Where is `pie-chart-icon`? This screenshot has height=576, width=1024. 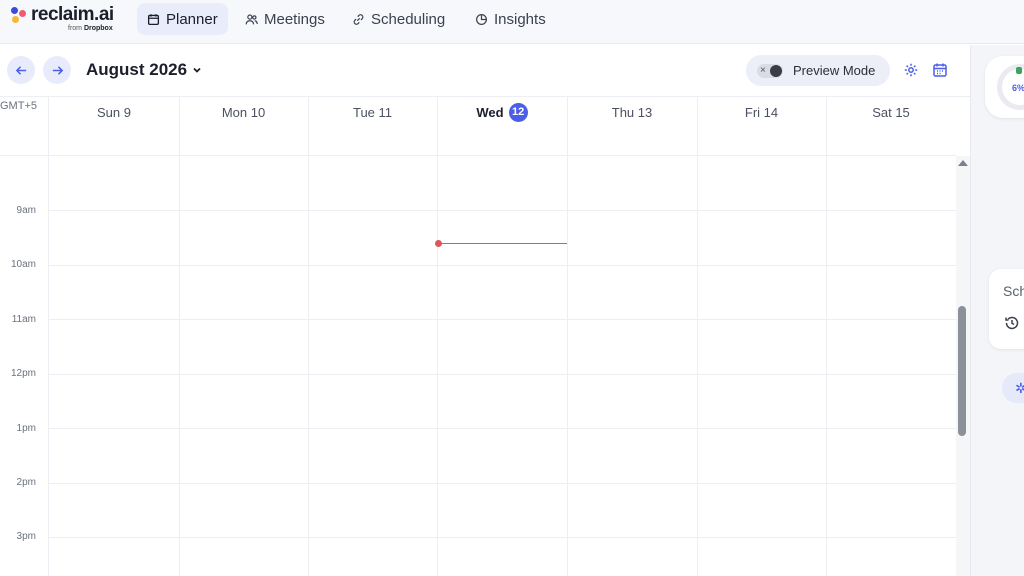 pie-chart-icon is located at coordinates (481, 19).